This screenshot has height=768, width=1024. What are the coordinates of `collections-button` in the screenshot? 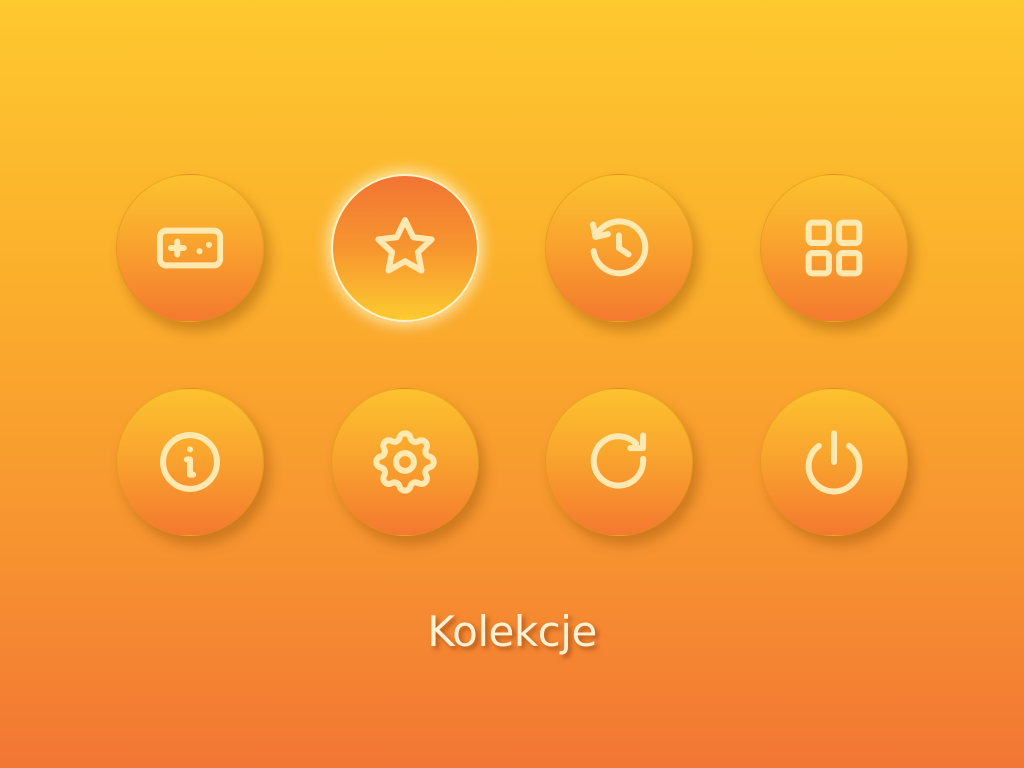 It's located at (834, 248).